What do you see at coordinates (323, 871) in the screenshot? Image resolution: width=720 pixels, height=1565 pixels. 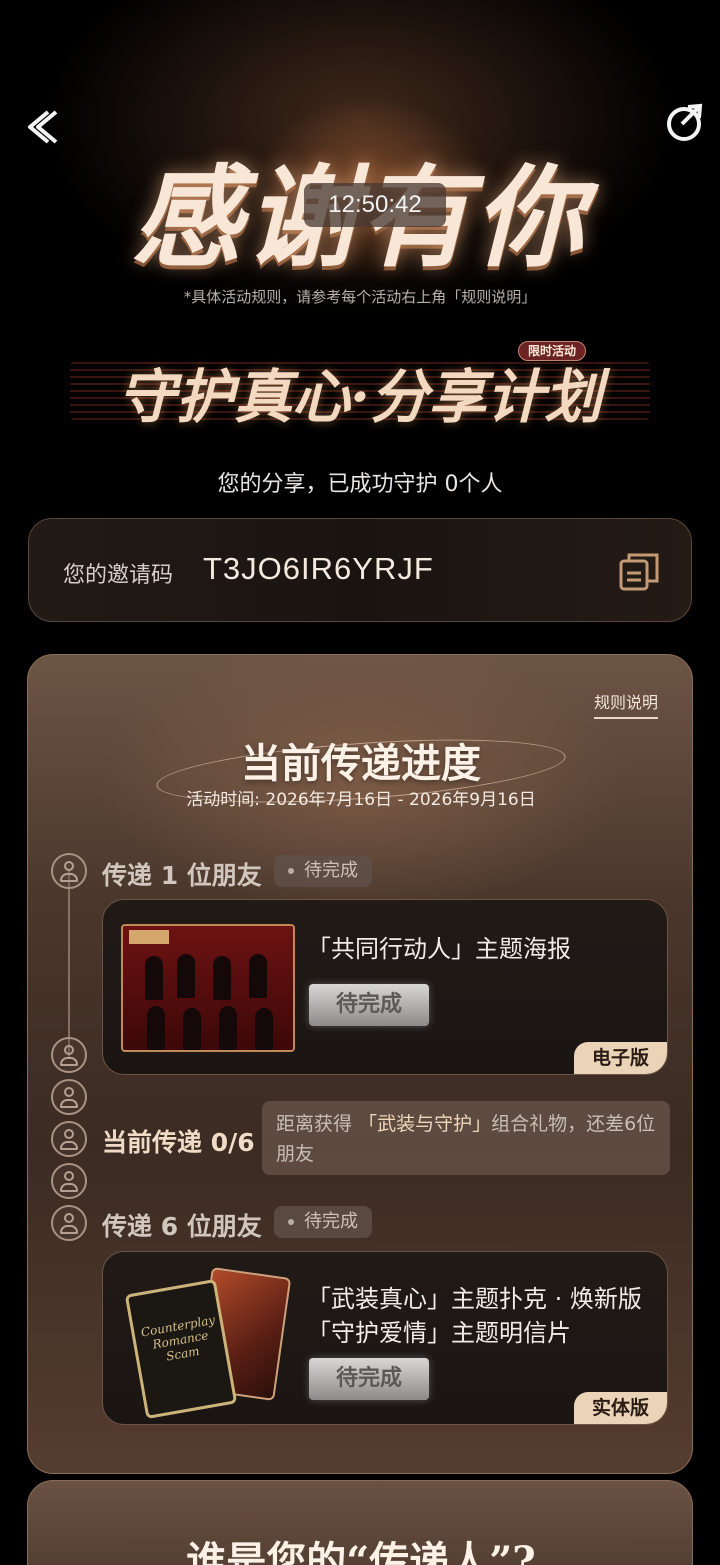 I see `step1-status: 待完成` at bounding box center [323, 871].